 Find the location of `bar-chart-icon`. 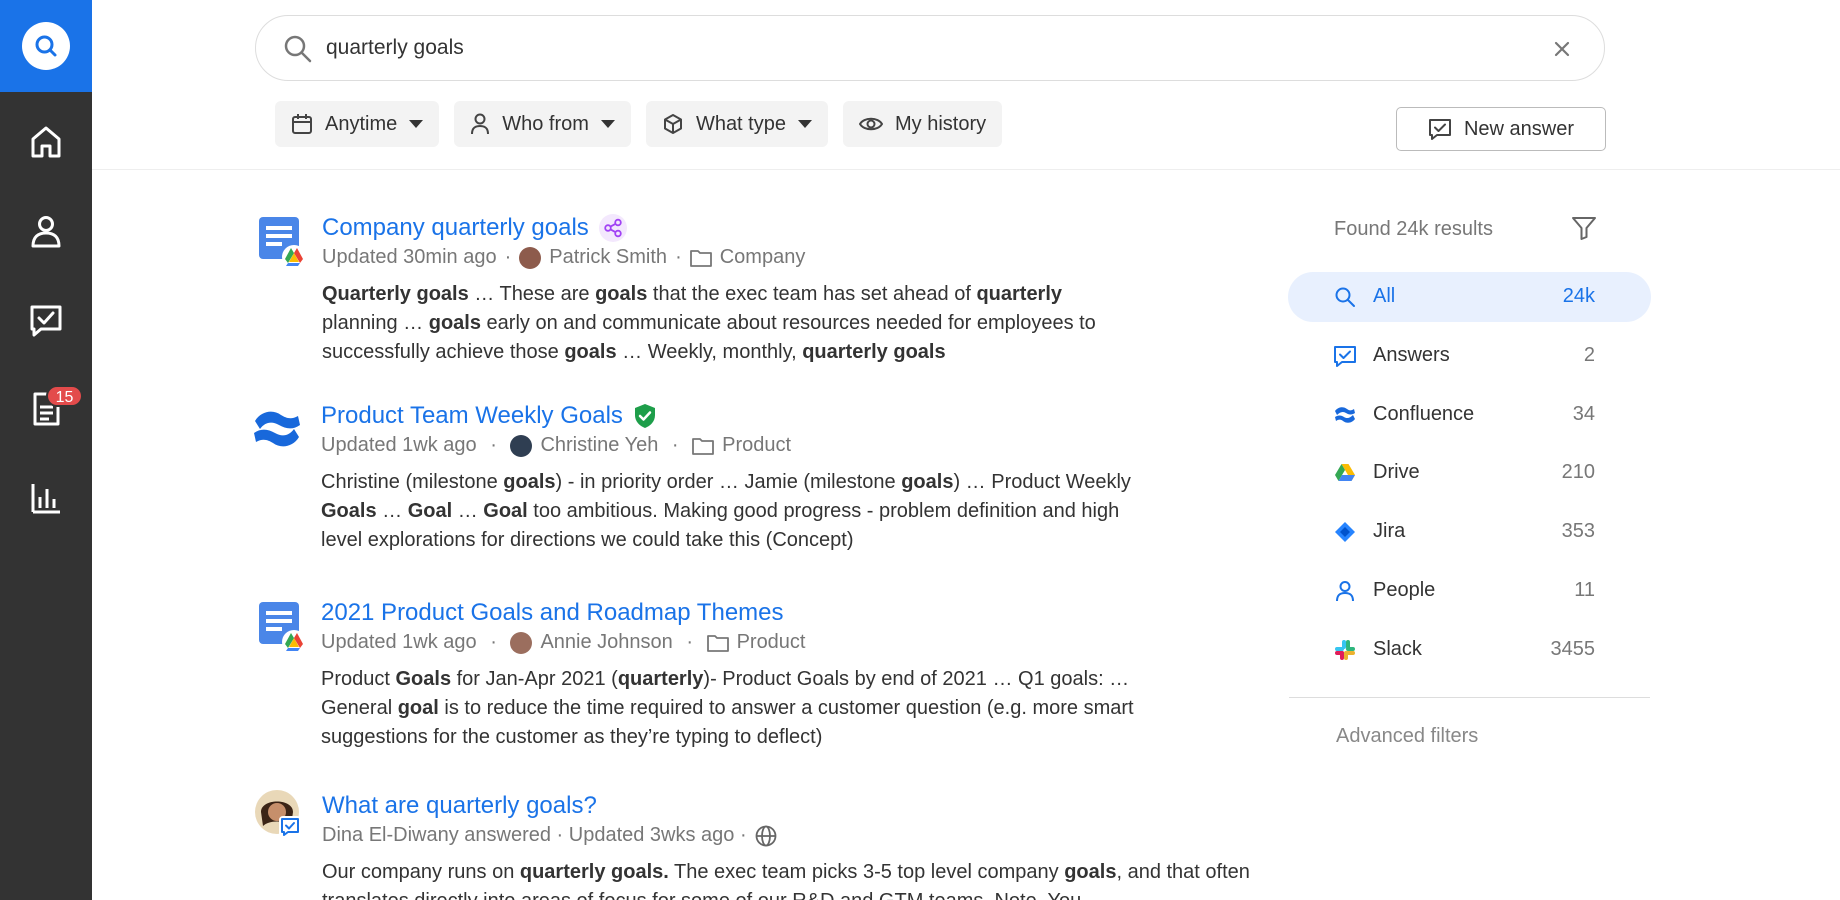

bar-chart-icon is located at coordinates (45, 499).